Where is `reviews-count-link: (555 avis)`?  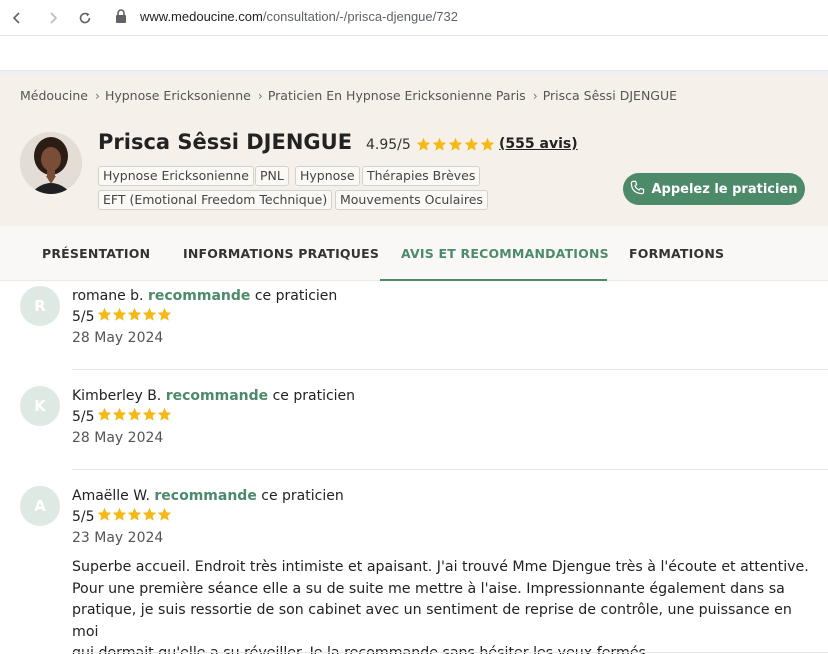 reviews-count-link: (555 avis) is located at coordinates (538, 144).